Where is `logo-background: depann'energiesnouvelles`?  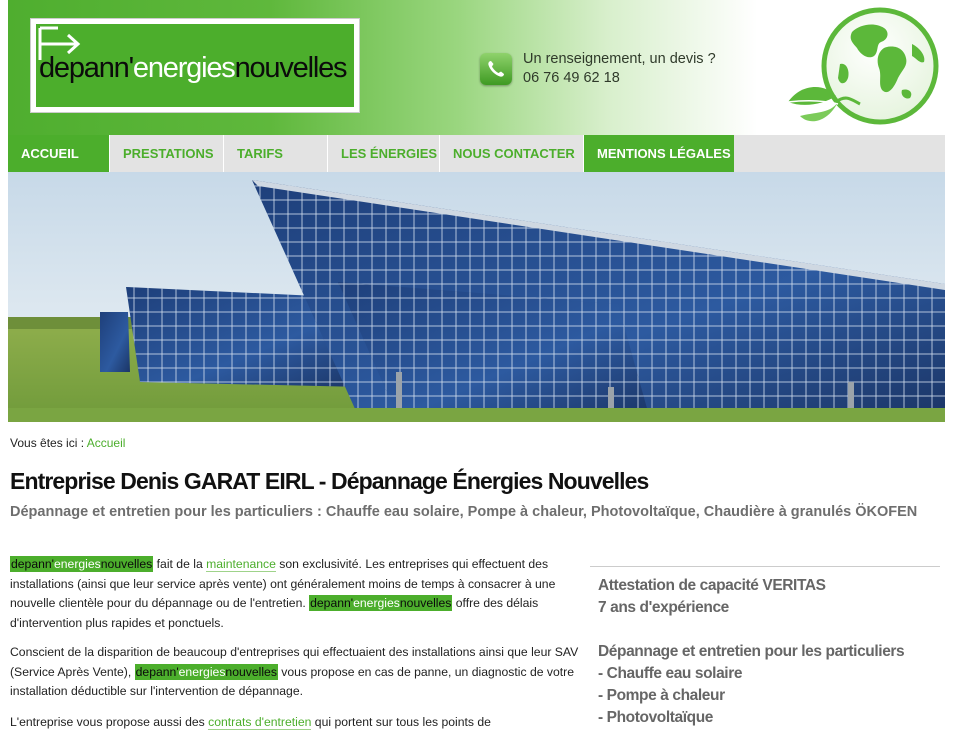 logo-background: depann'energiesnouvelles is located at coordinates (195, 65).